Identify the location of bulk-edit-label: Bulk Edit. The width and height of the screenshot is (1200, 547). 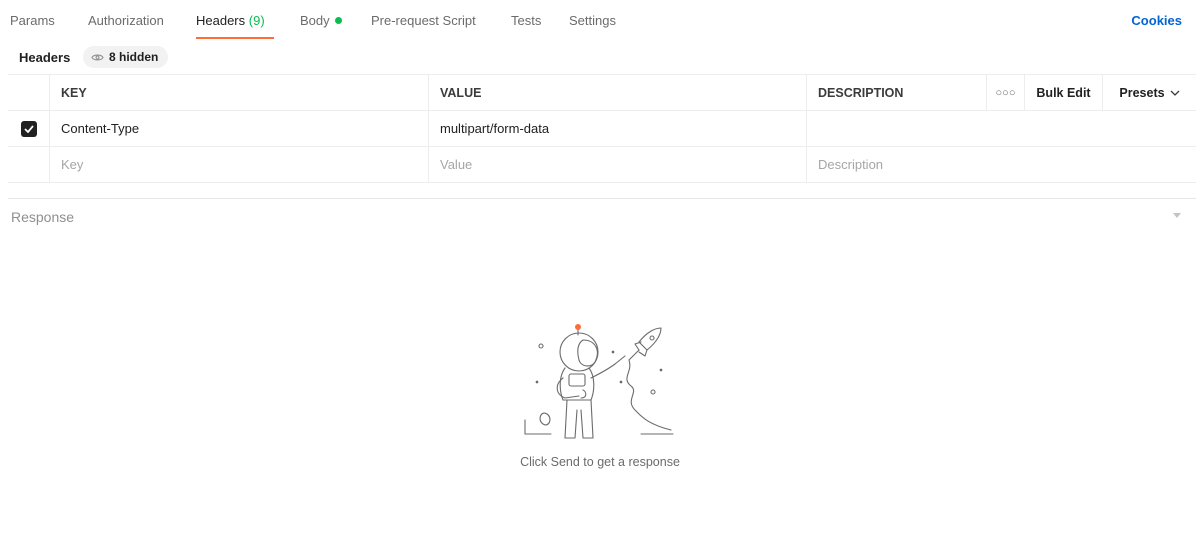
(1063, 92).